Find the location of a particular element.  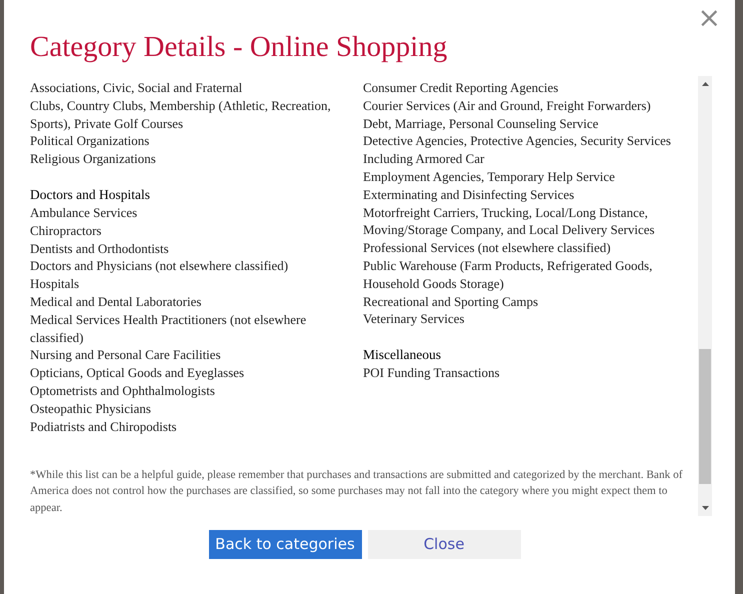

category-item: Doctors and Physicians (not elsewhere classified) is located at coordinates (160, 266).